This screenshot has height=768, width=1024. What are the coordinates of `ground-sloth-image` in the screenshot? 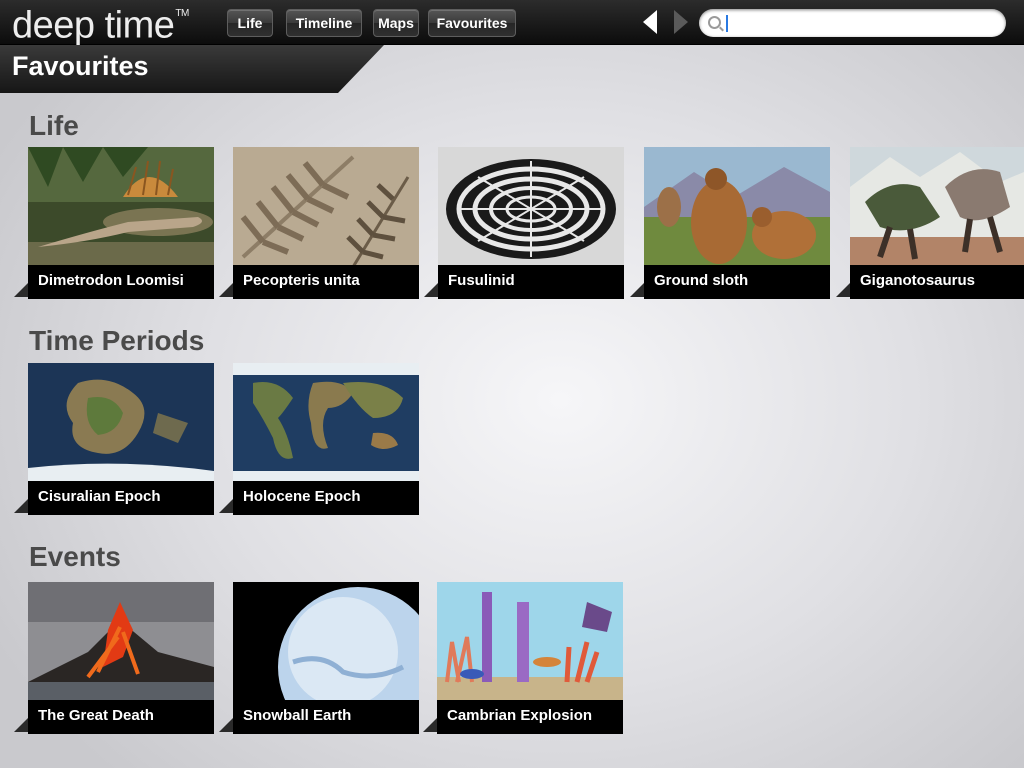 It's located at (737, 207).